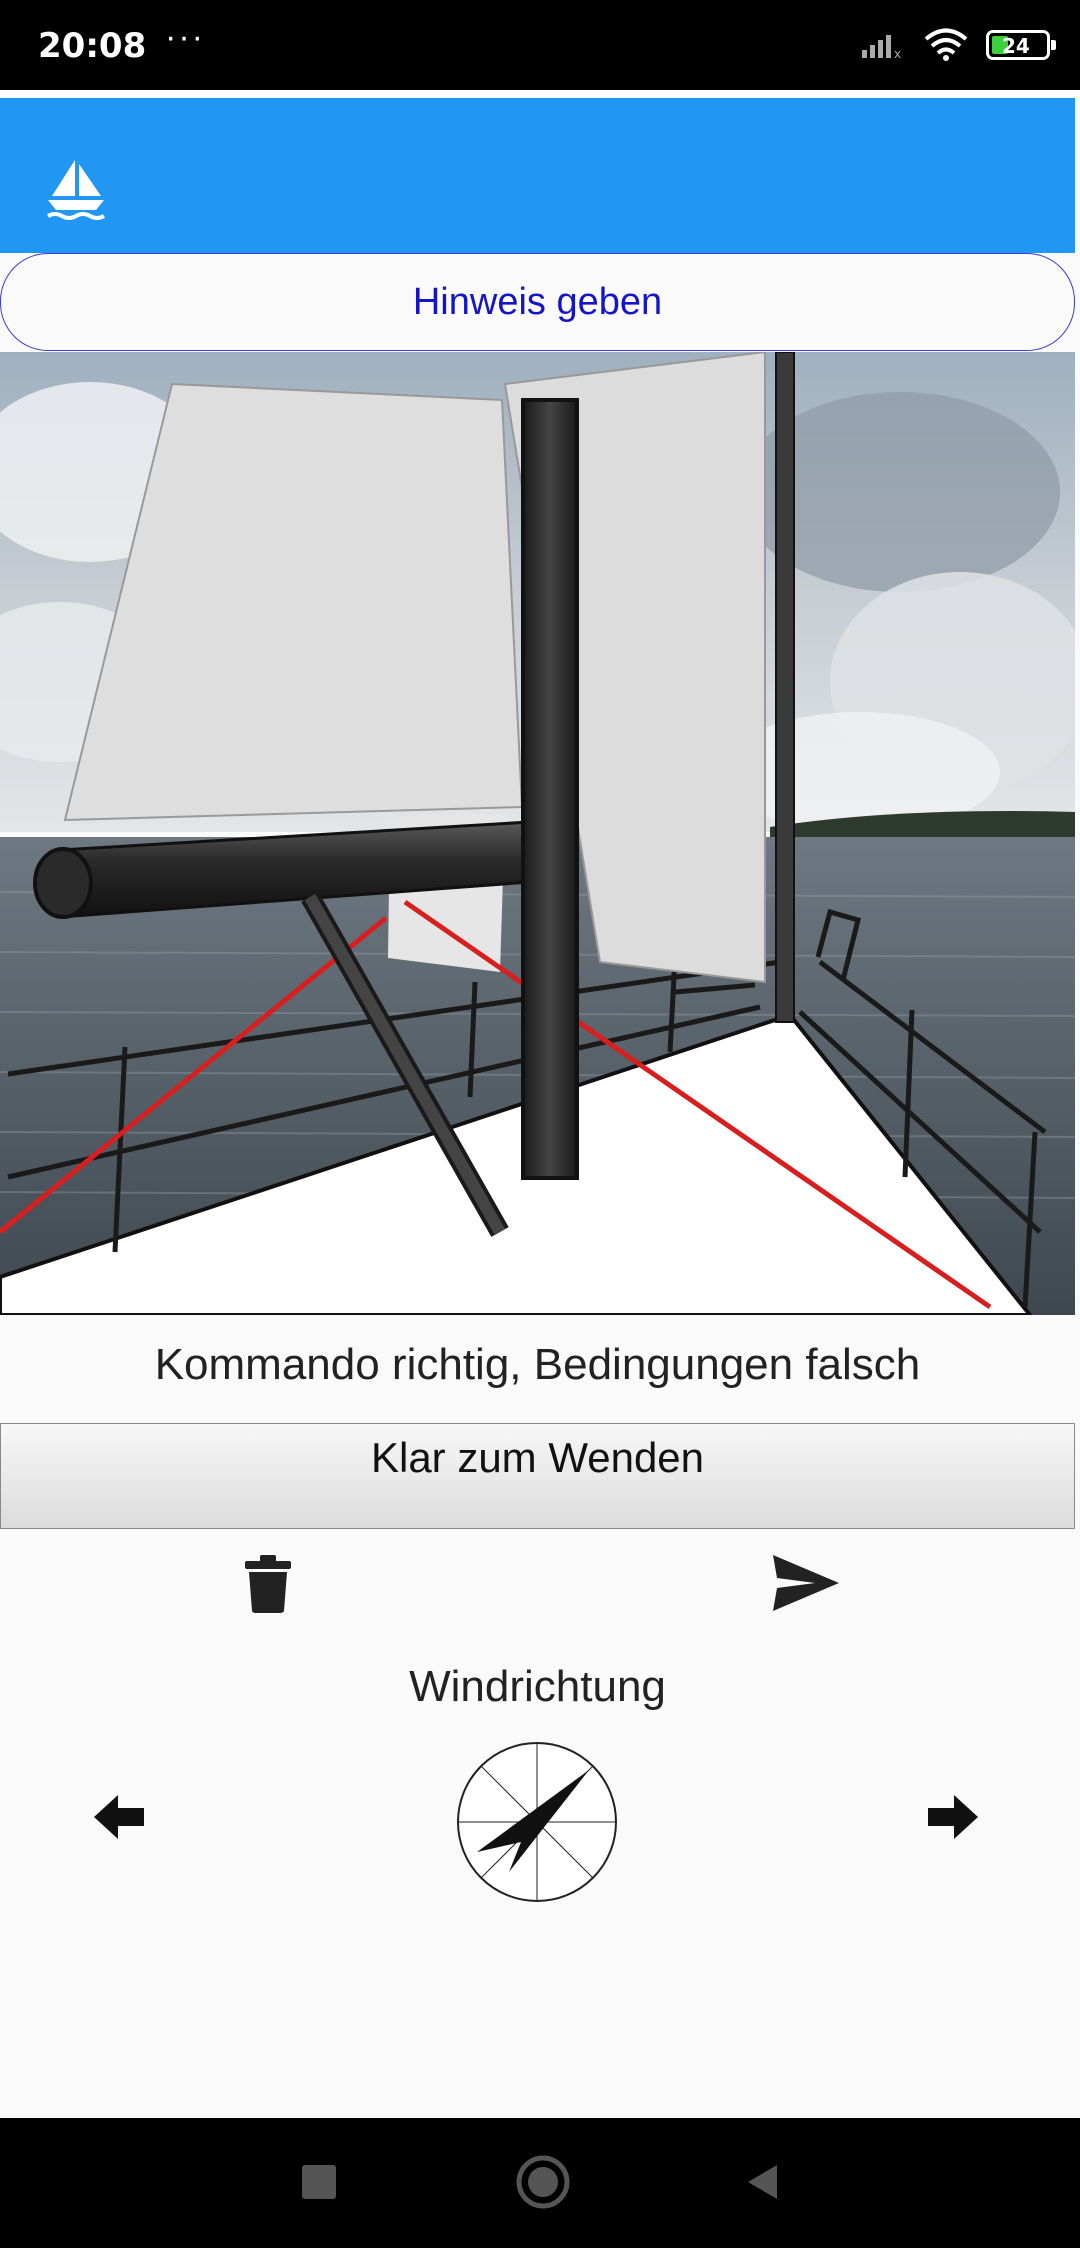  What do you see at coordinates (953, 1817) in the screenshot?
I see `arrow-right-icon` at bounding box center [953, 1817].